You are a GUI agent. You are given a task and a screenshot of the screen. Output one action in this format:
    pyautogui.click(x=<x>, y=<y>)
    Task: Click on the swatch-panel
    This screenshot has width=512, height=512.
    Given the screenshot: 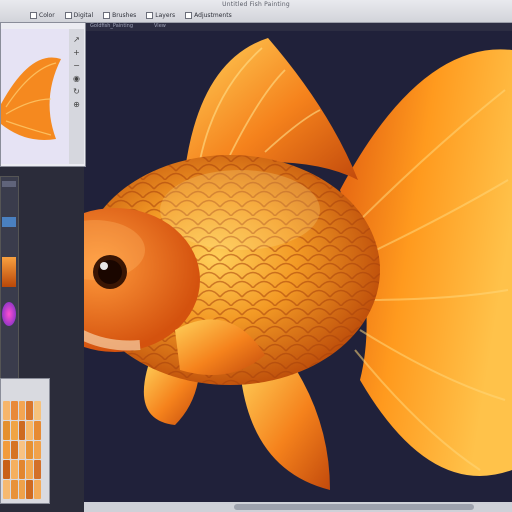 What is the action you would take?
    pyautogui.click(x=25, y=441)
    